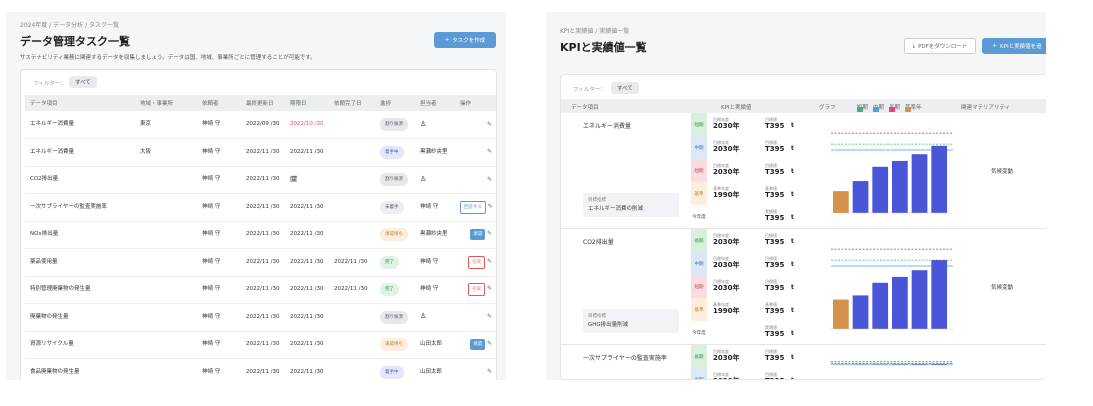 The image size is (1093, 406). I want to click on breadcrumb-year: 2024年度, so click(33, 25).